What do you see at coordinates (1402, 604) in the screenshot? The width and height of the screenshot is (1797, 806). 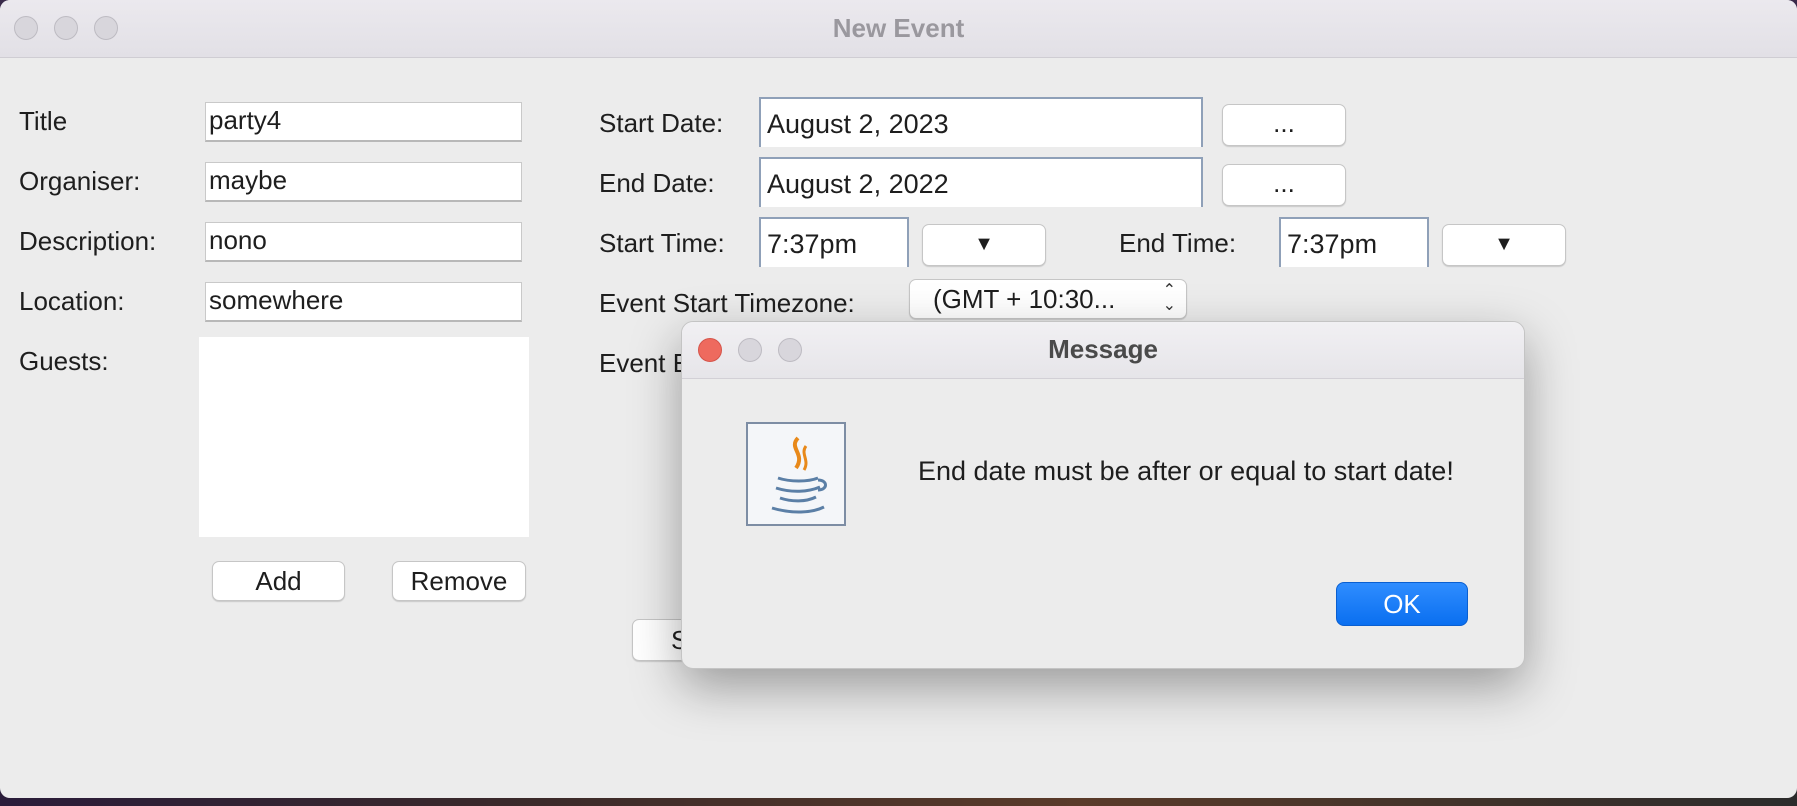 I see `ok-button: OK` at bounding box center [1402, 604].